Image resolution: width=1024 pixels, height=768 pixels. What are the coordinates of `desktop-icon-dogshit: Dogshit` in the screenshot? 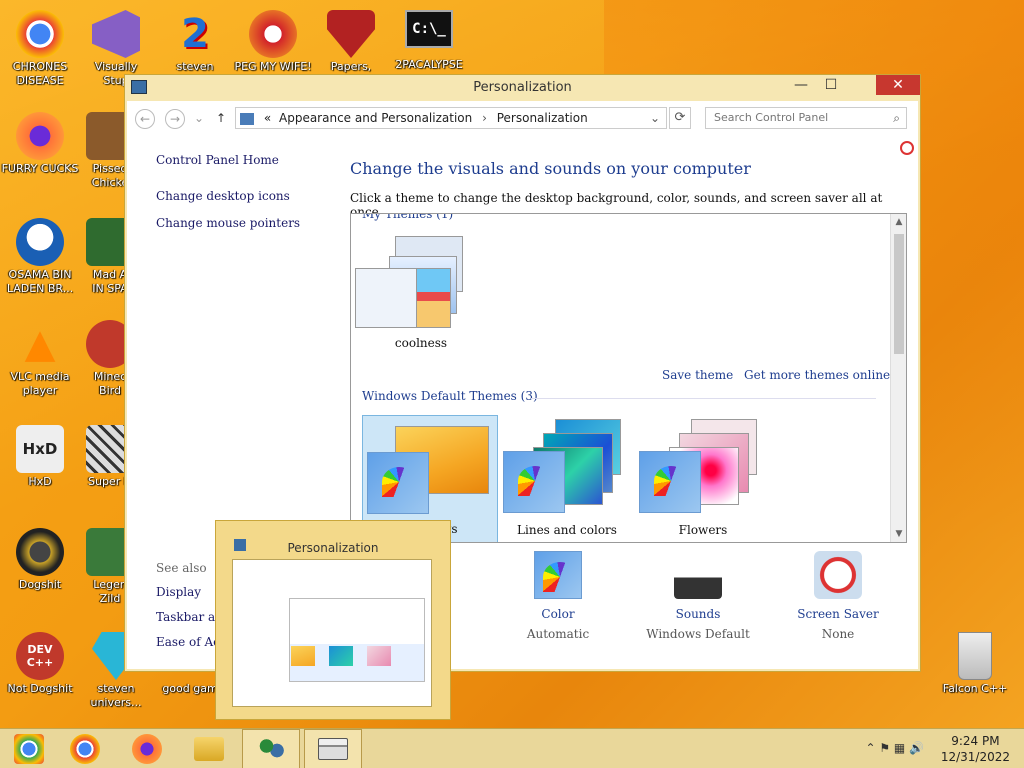 It's located at (40, 560).